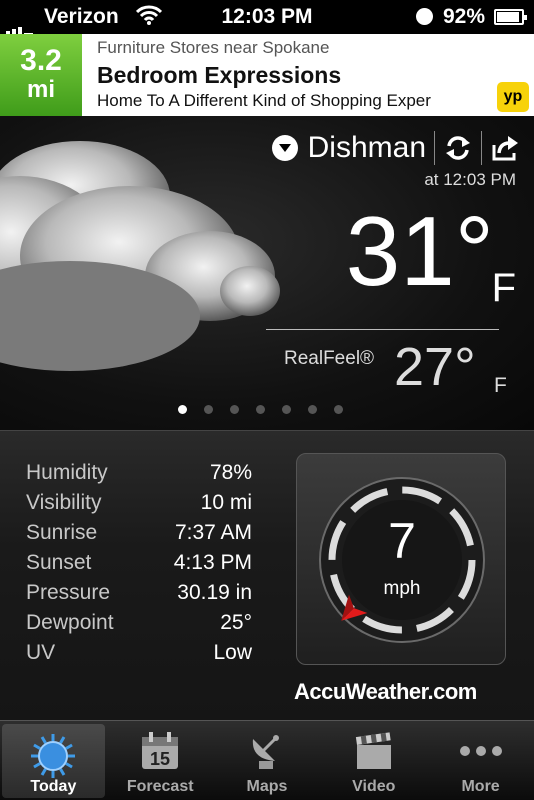  I want to click on page-indicator, so click(260, 409).